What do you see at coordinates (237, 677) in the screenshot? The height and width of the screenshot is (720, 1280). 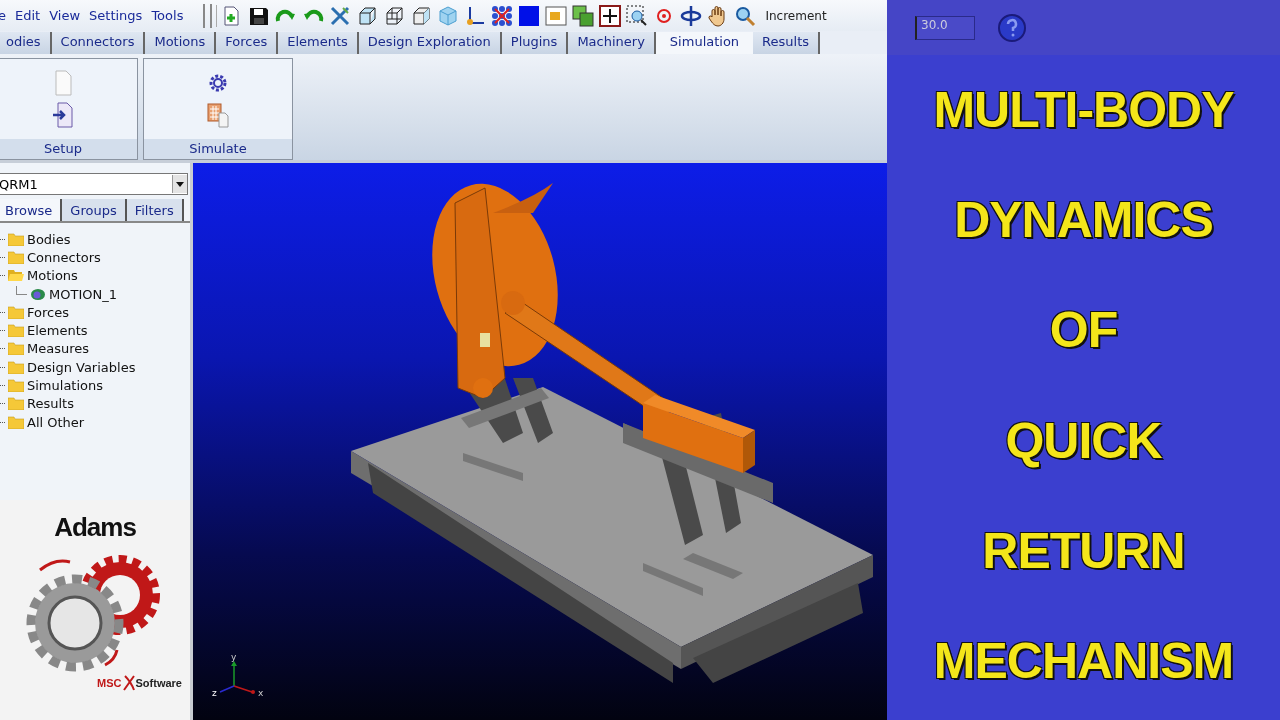 I see `coordinate-axes-drawing` at bounding box center [237, 677].